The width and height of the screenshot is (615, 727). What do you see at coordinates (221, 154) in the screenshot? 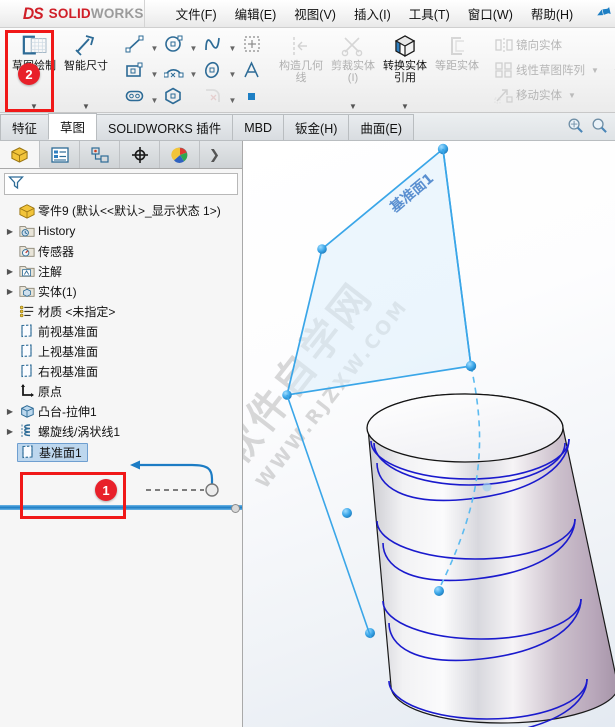
I see `more-tabs-chevron: ❯` at bounding box center [221, 154].